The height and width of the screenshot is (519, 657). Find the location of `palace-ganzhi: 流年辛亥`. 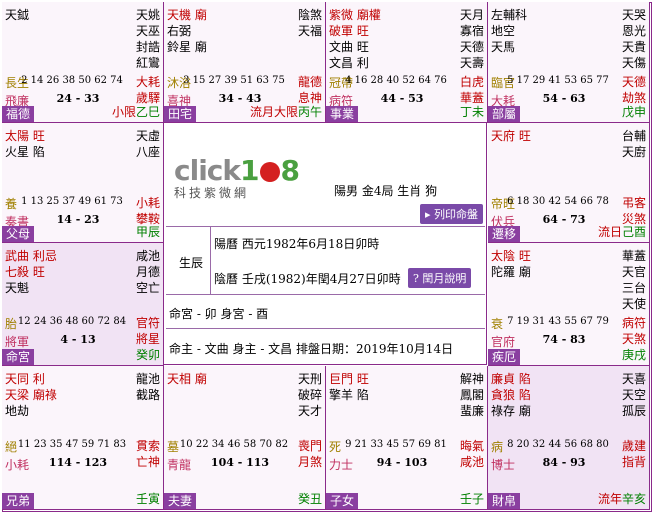

palace-ganzhi: 流年辛亥 is located at coordinates (621, 499).